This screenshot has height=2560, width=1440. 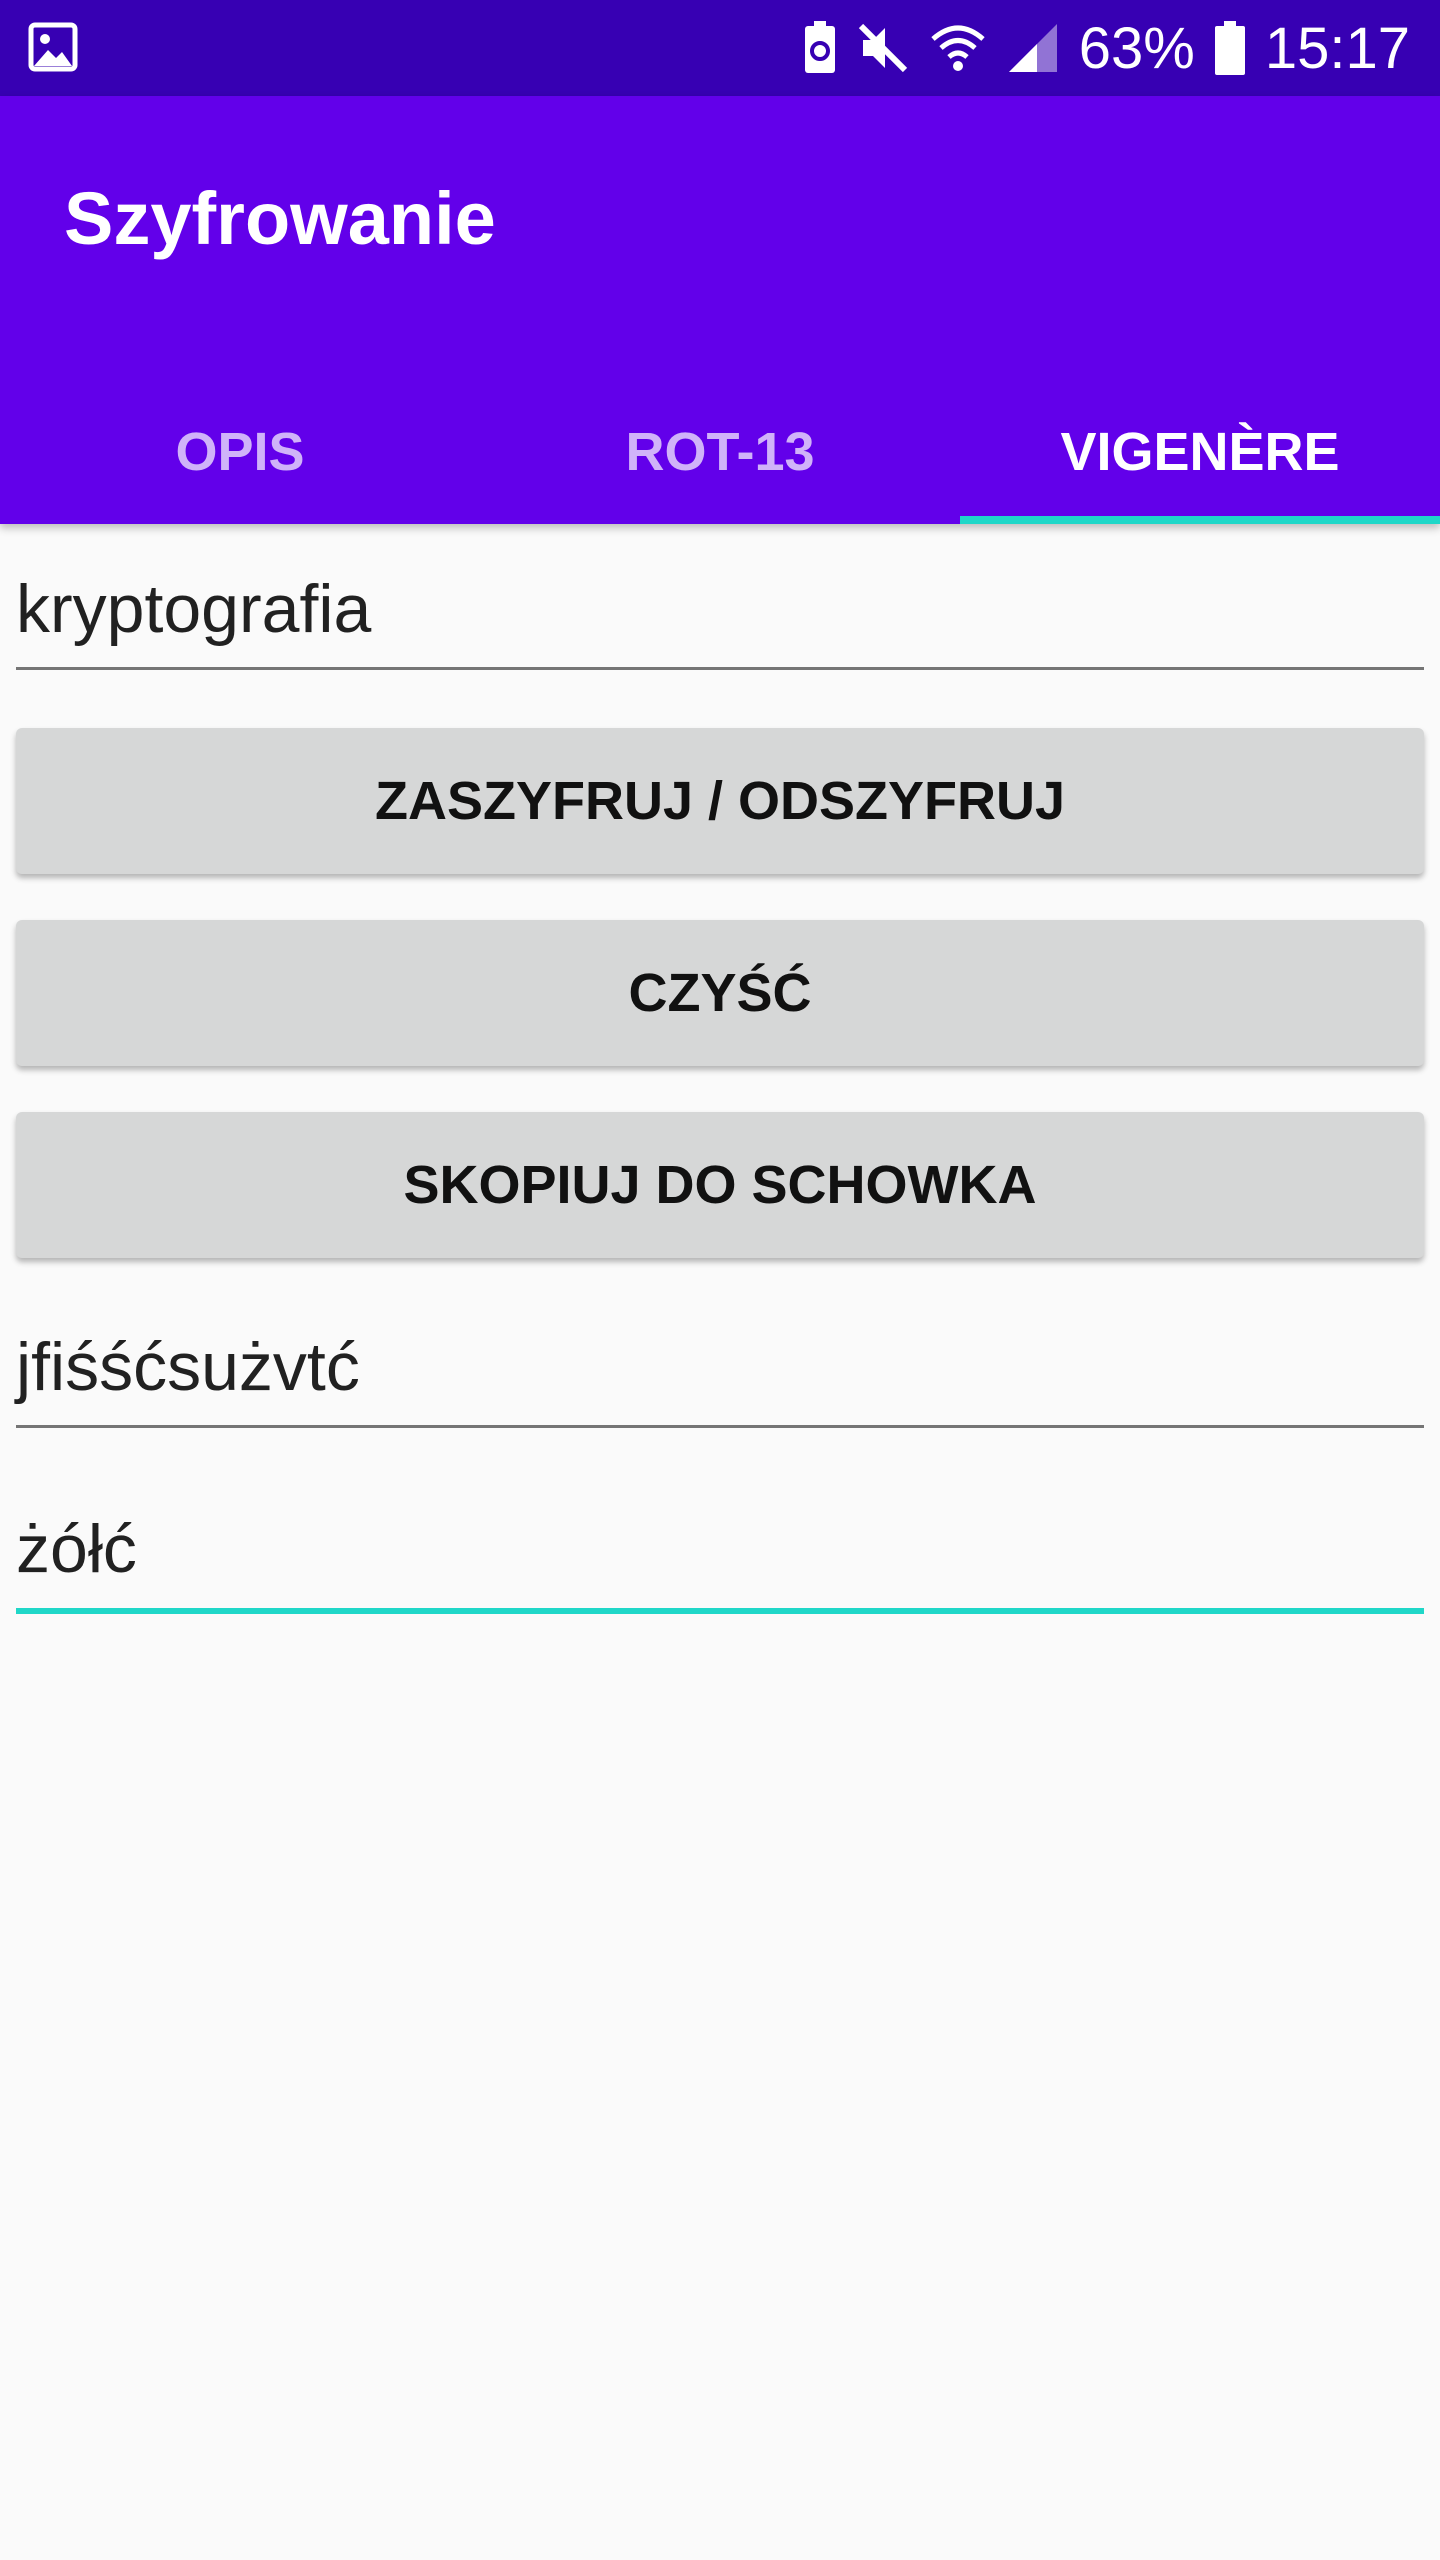 What do you see at coordinates (720, 48) in the screenshot?
I see `status-bar: 63% 15:17` at bounding box center [720, 48].